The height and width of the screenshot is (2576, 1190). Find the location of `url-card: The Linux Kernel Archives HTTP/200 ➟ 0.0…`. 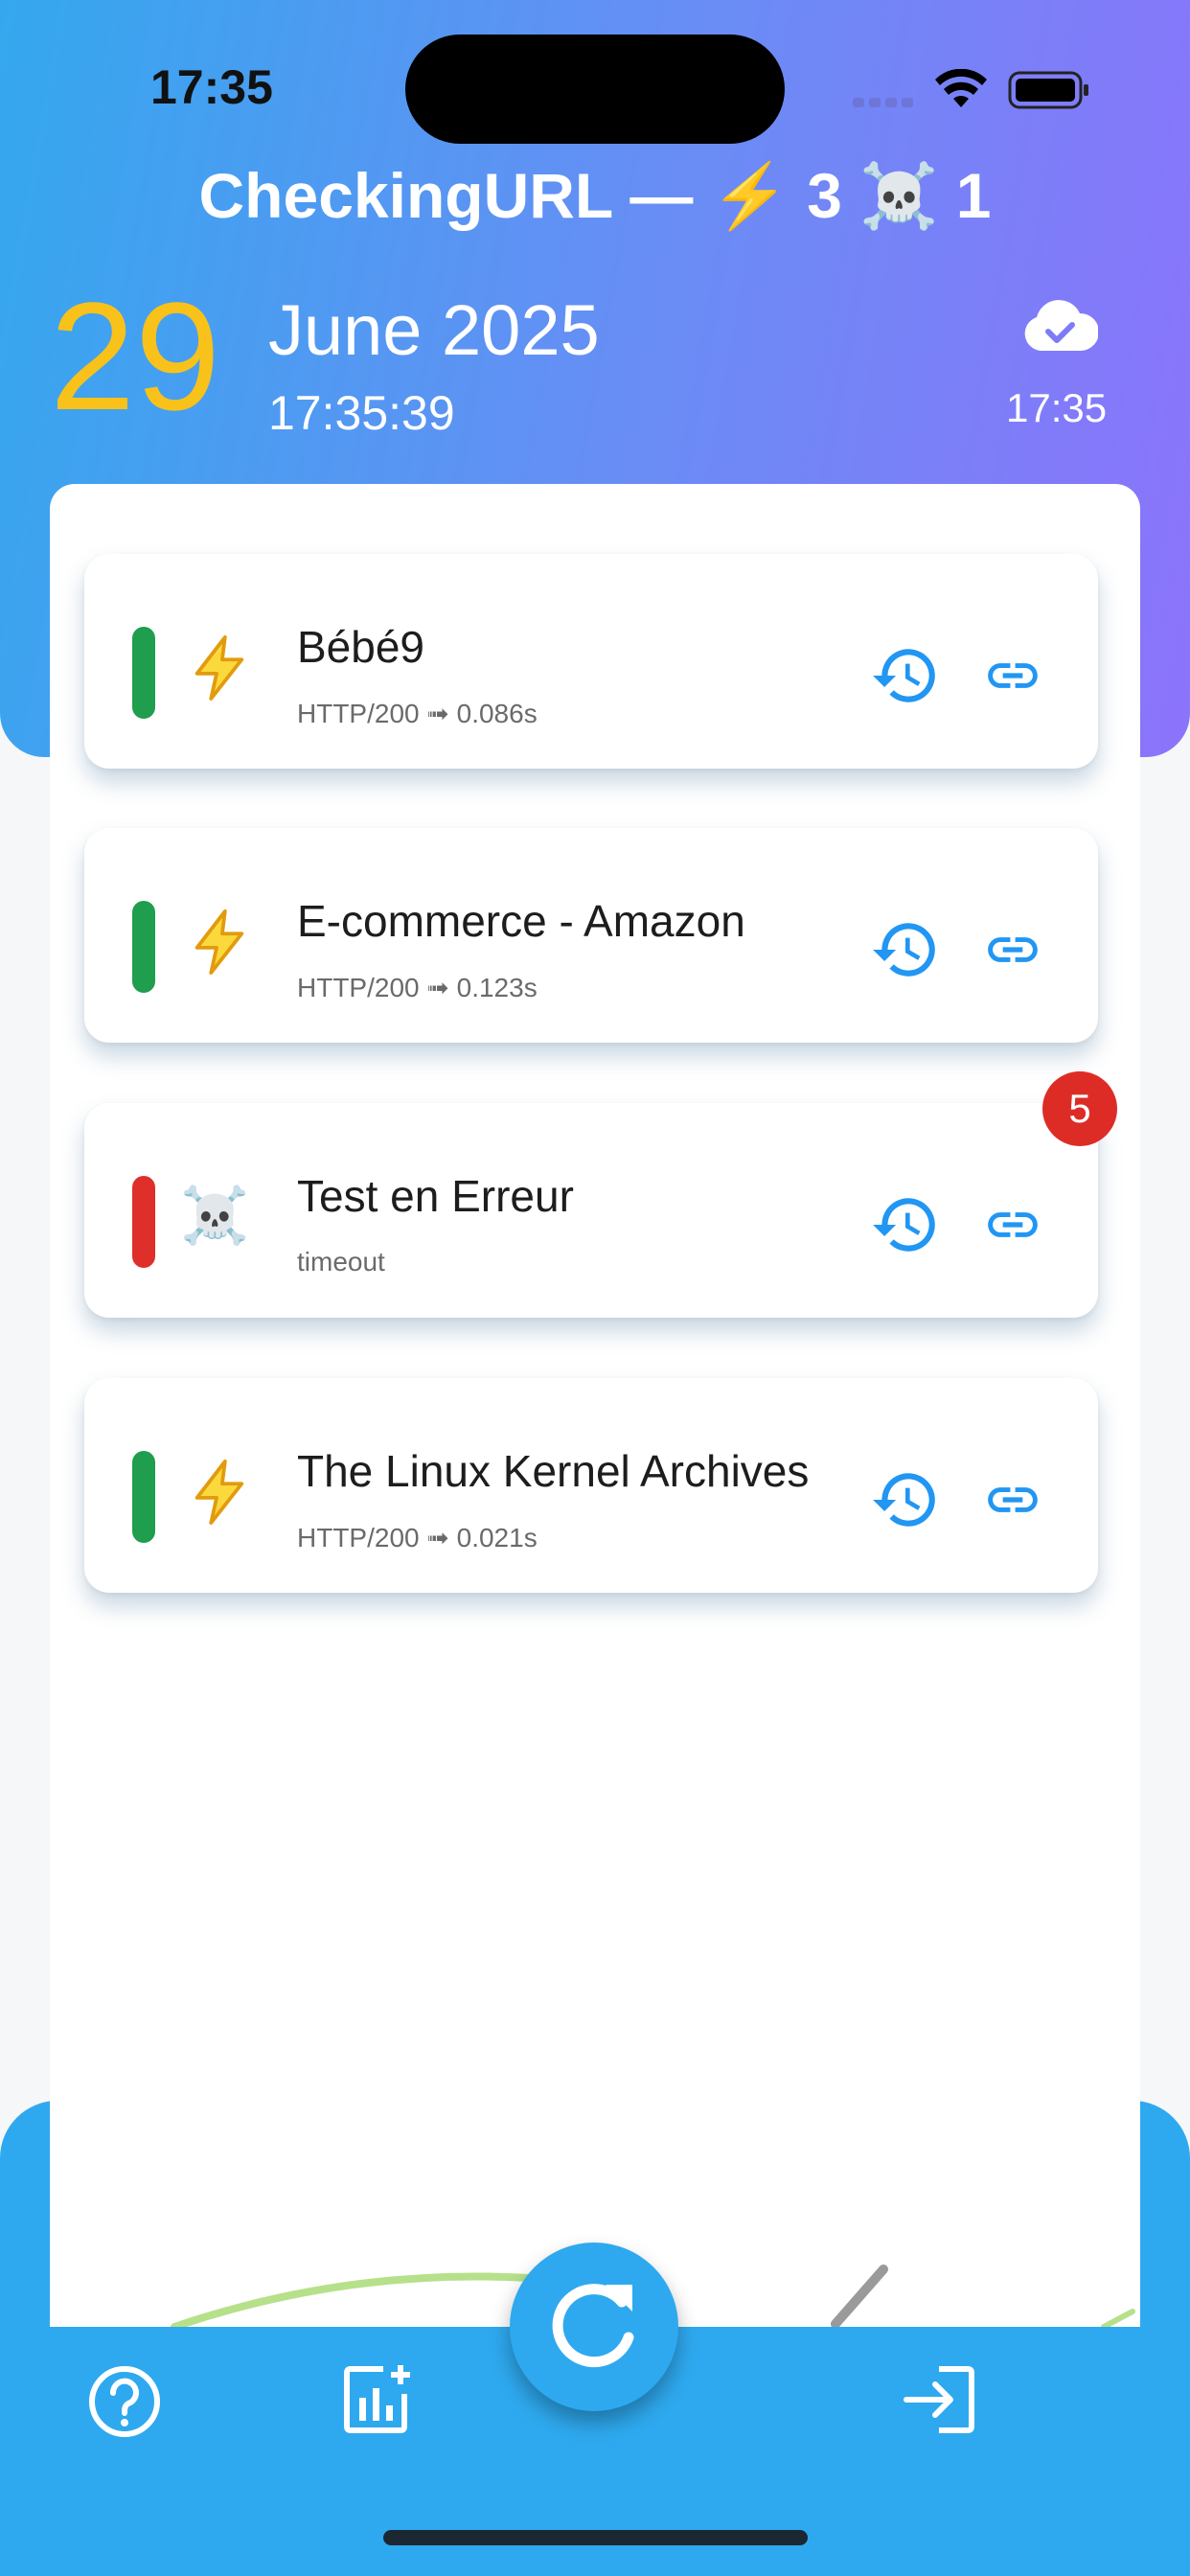

url-card: The Linux Kernel Archives HTTP/200 ➟ 0.0… is located at coordinates (591, 1485).